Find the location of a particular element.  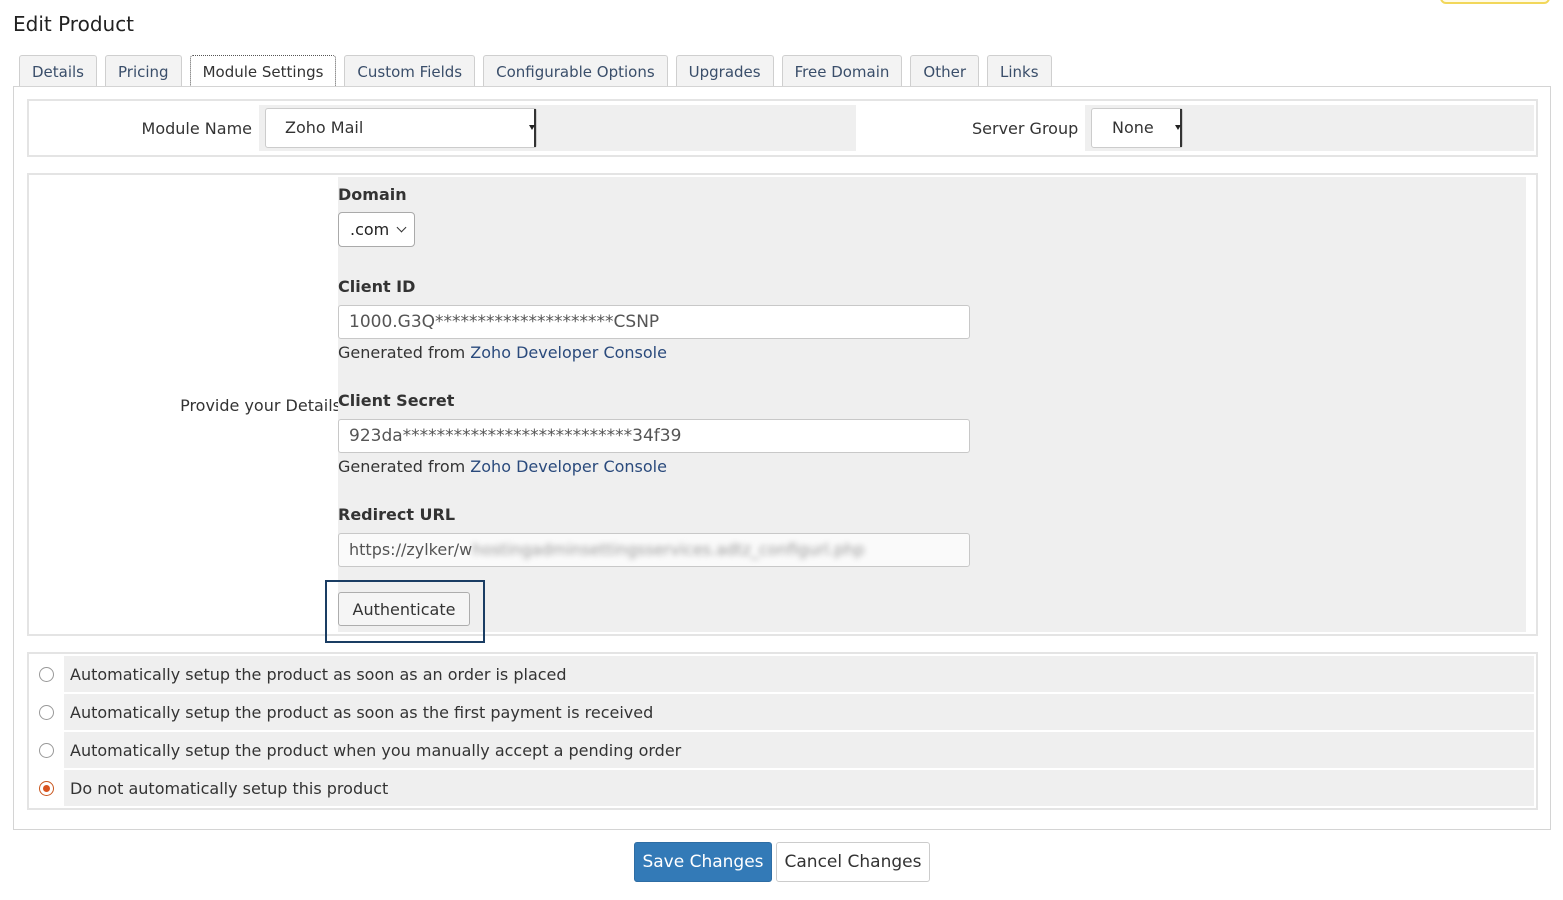

tab-pricing: Pricing is located at coordinates (143, 71).